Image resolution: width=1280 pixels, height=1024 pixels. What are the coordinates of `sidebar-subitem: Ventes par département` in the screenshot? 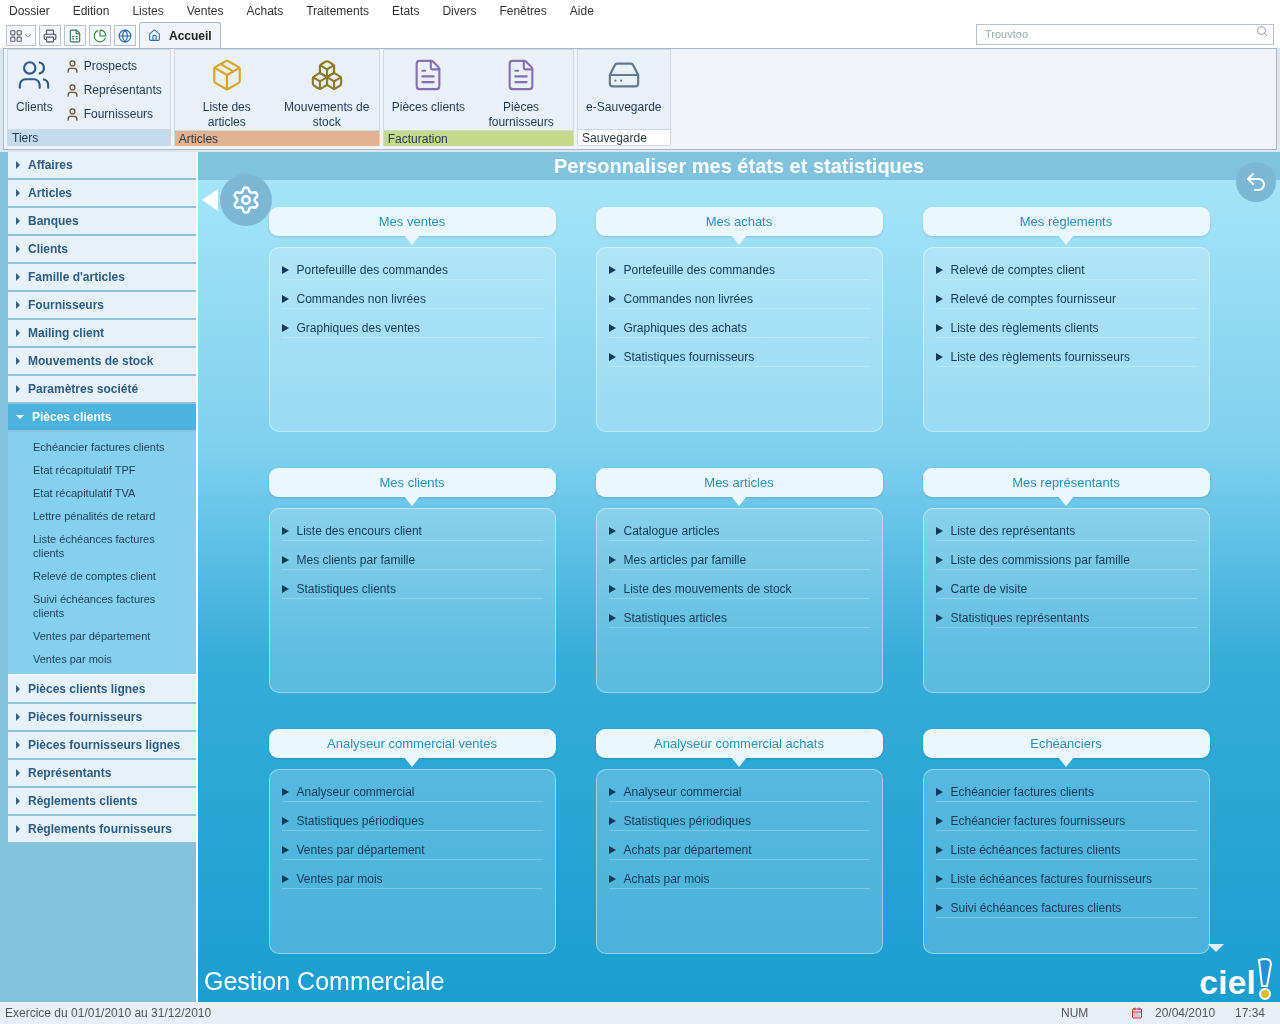 It's located at (103, 636).